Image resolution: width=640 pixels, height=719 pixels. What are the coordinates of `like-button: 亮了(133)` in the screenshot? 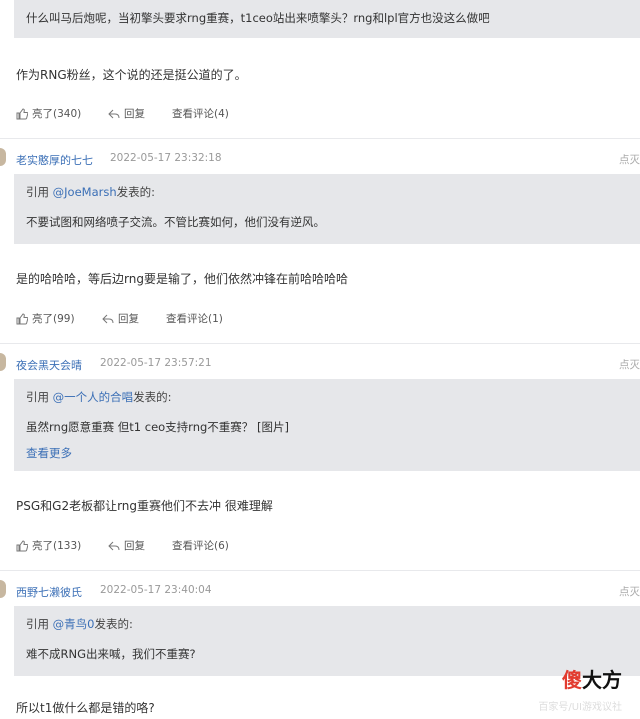 It's located at (48, 545).